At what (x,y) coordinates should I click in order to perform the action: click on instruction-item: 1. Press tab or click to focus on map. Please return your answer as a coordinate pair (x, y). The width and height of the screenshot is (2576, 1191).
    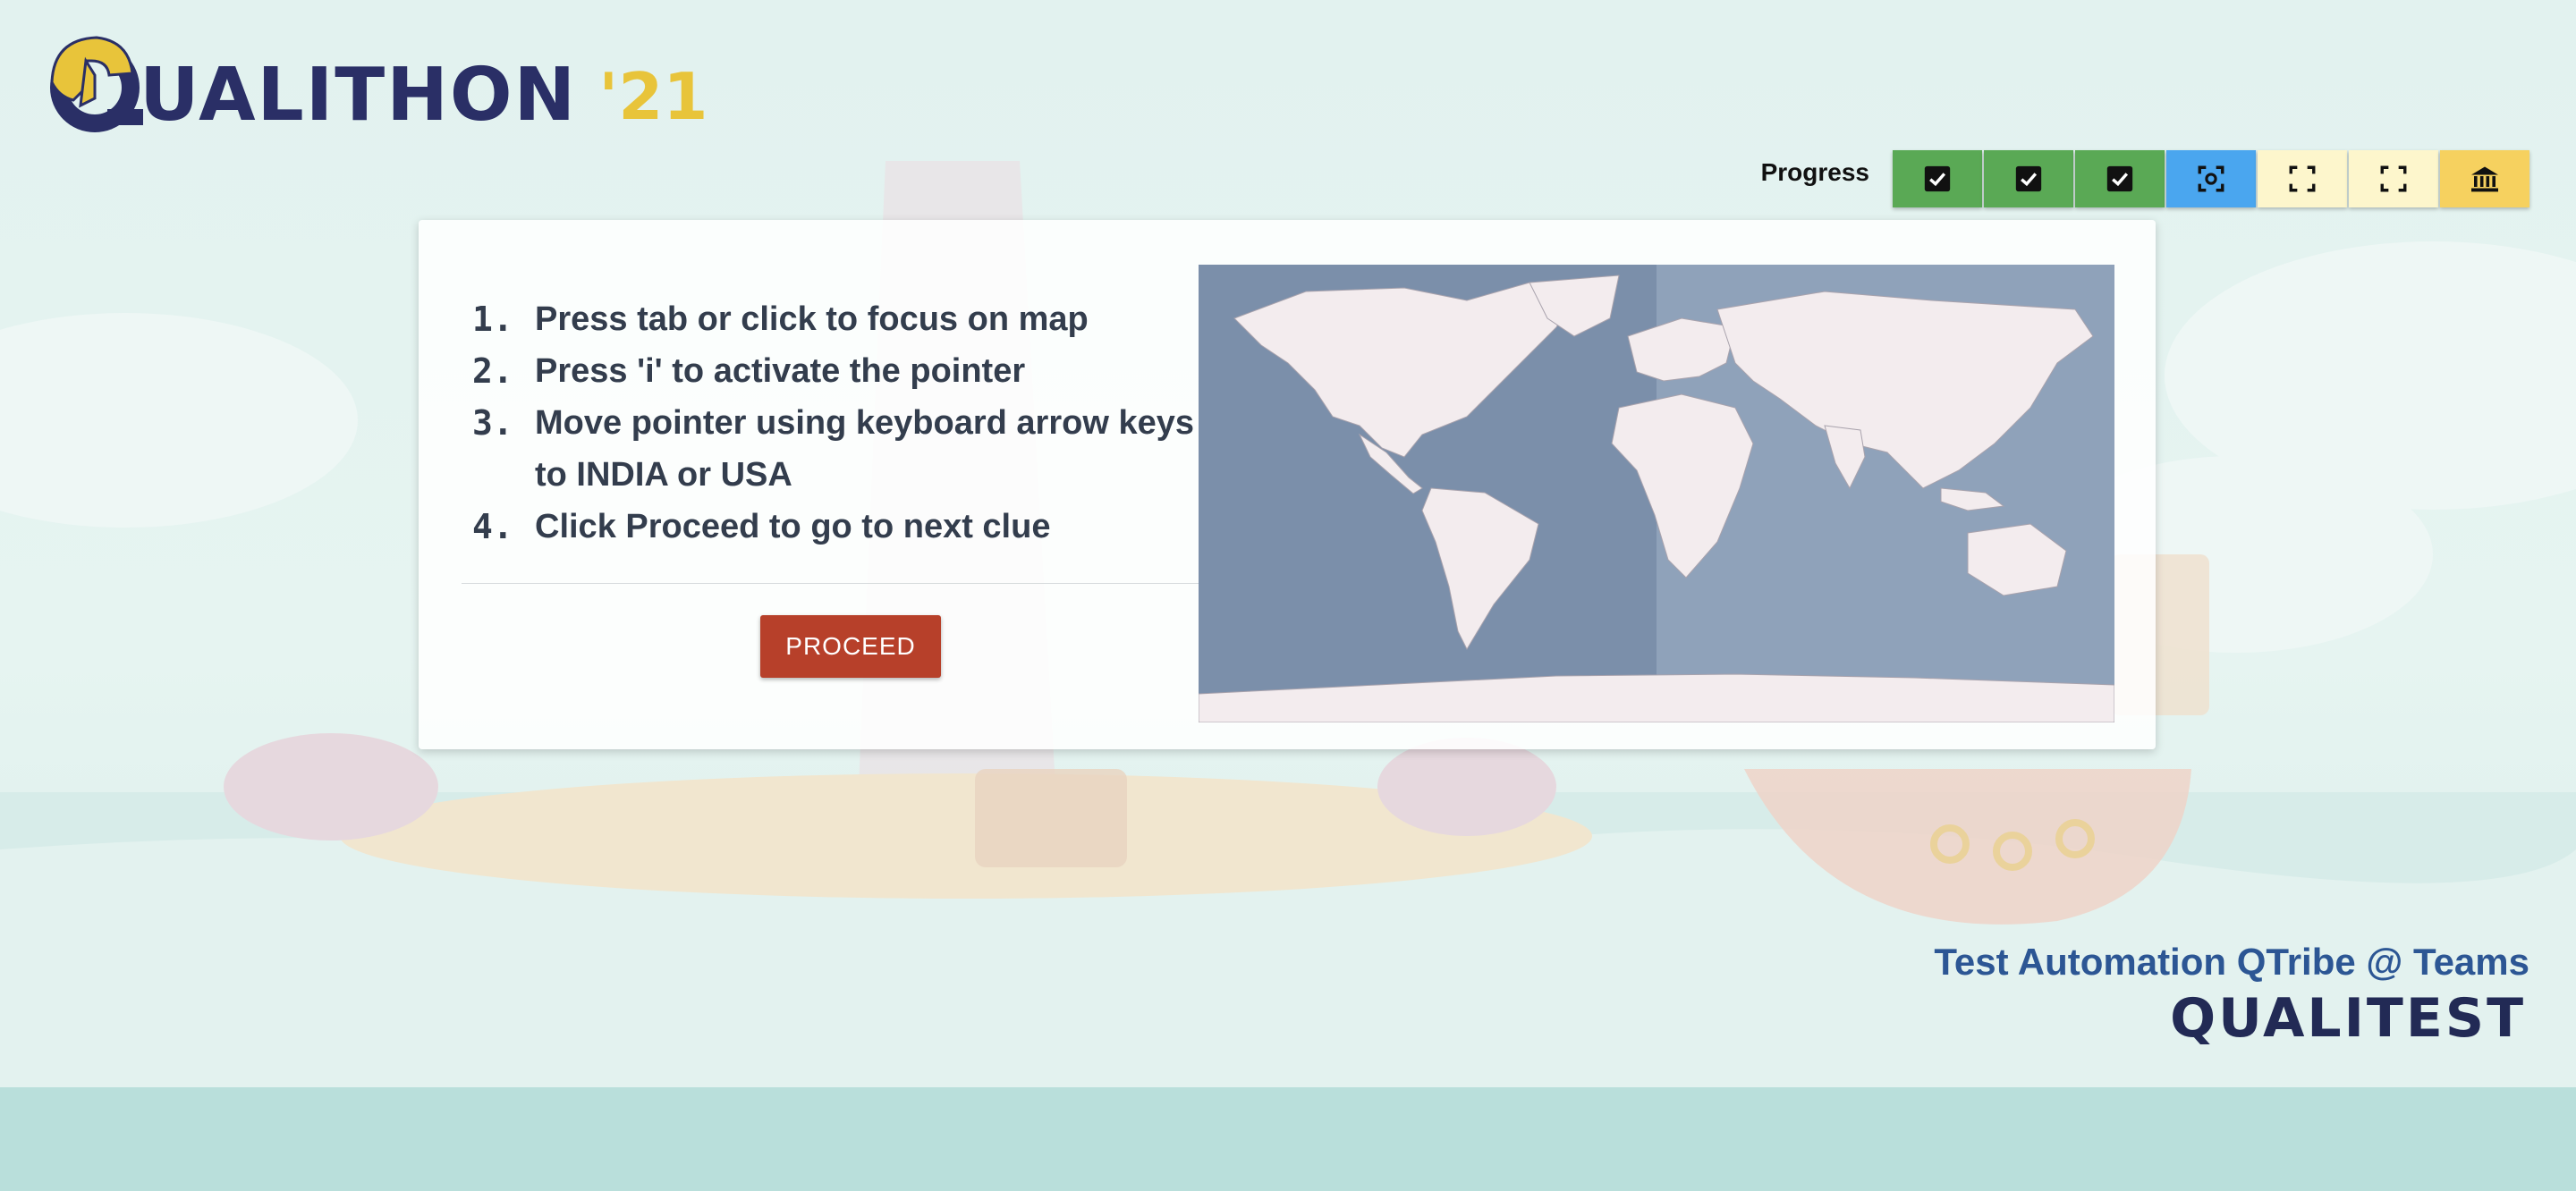
    Looking at the image, I should click on (835, 319).